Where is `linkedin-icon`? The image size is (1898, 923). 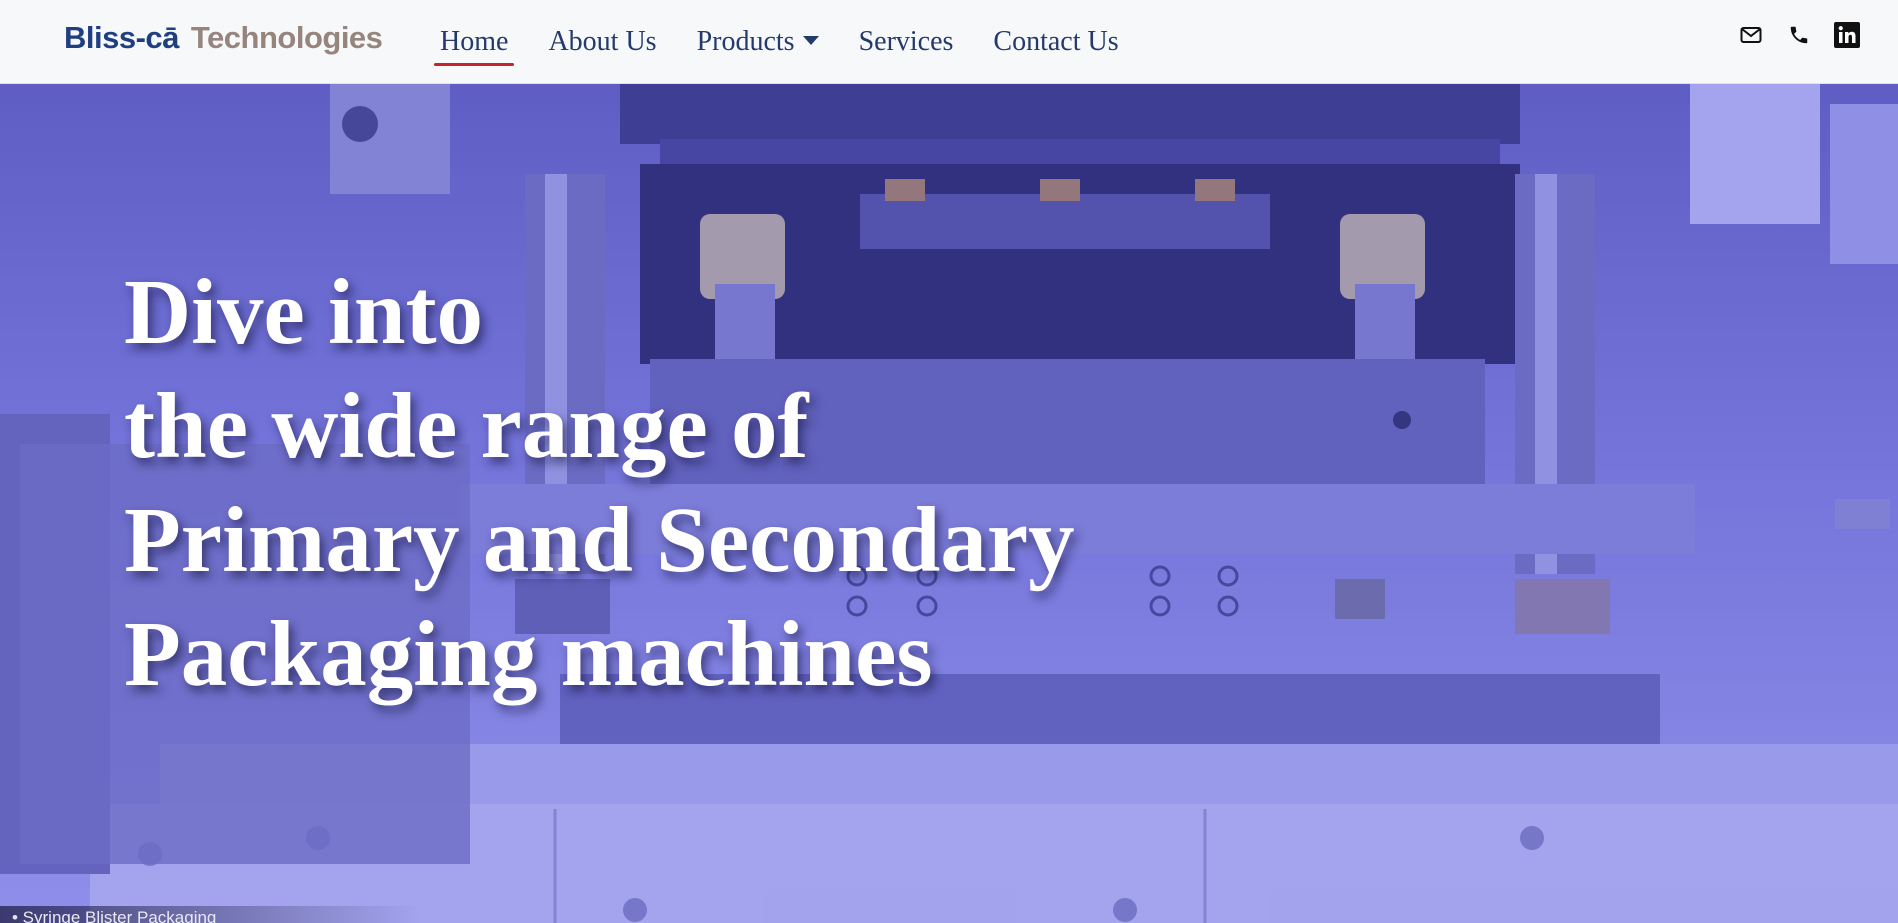
linkedin-icon is located at coordinates (1847, 35).